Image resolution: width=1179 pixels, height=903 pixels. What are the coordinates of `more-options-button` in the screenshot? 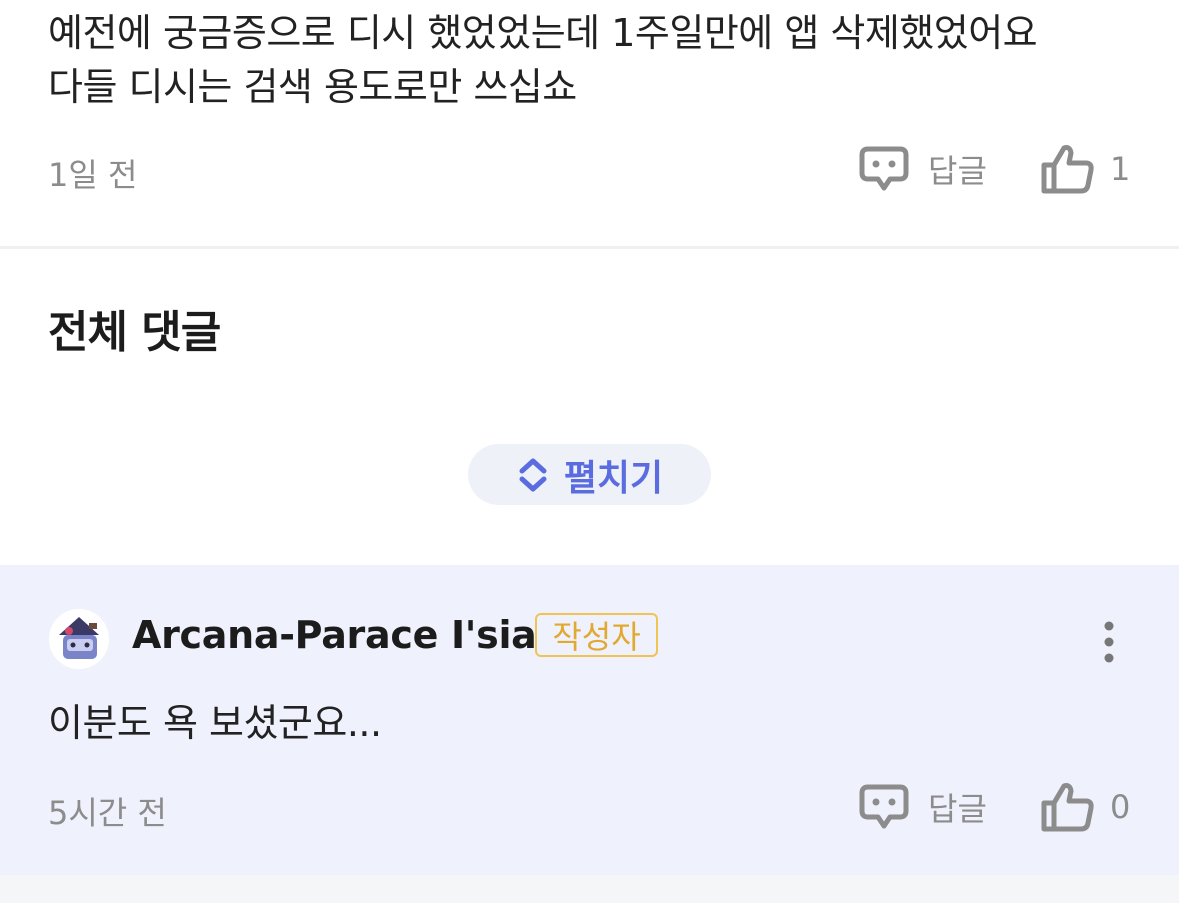 It's located at (1109, 642).